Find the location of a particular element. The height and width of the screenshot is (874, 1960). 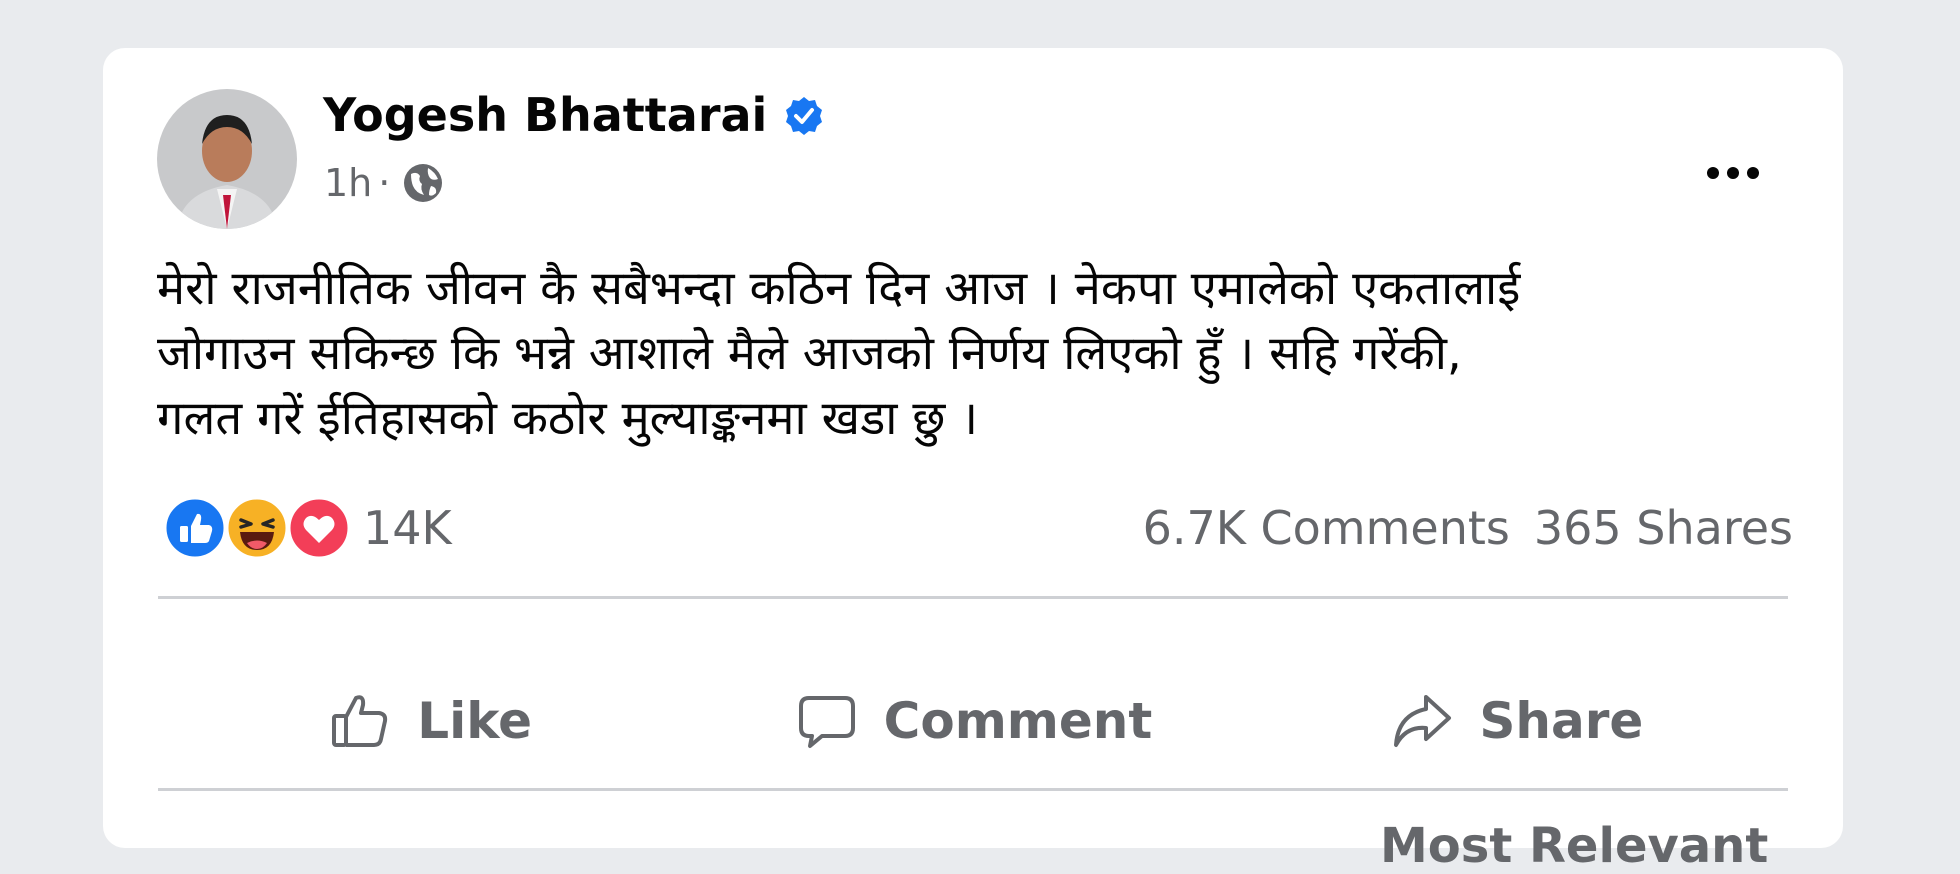

author-avatar is located at coordinates (227, 159).